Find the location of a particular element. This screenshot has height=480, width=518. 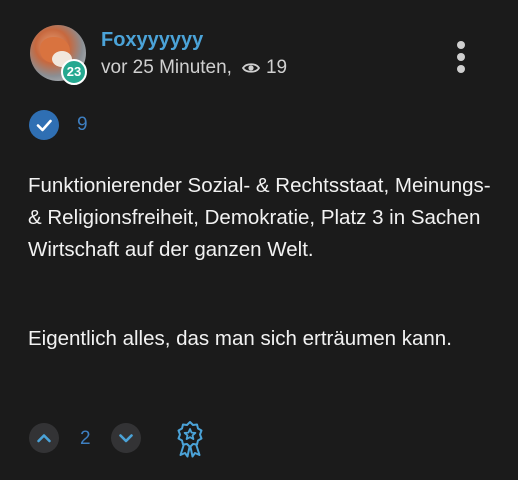

more-options-button is located at coordinates (461, 58).